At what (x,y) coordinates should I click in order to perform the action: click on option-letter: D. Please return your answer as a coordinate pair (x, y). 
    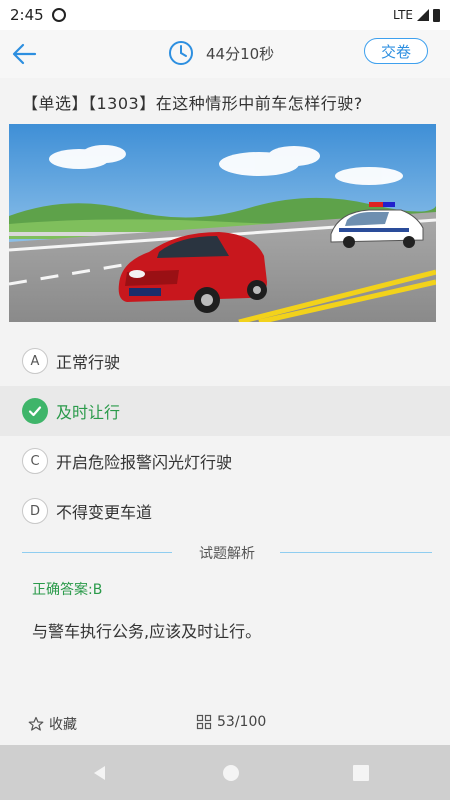
    Looking at the image, I should click on (35, 511).